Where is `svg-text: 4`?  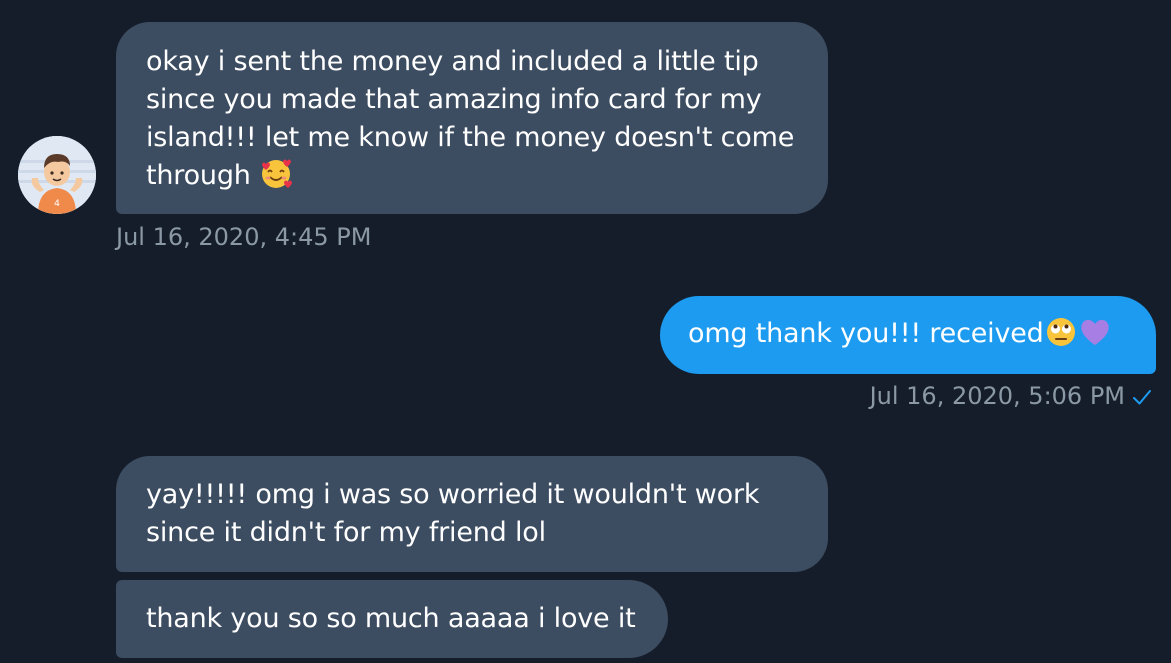
svg-text: 4 is located at coordinates (57, 204).